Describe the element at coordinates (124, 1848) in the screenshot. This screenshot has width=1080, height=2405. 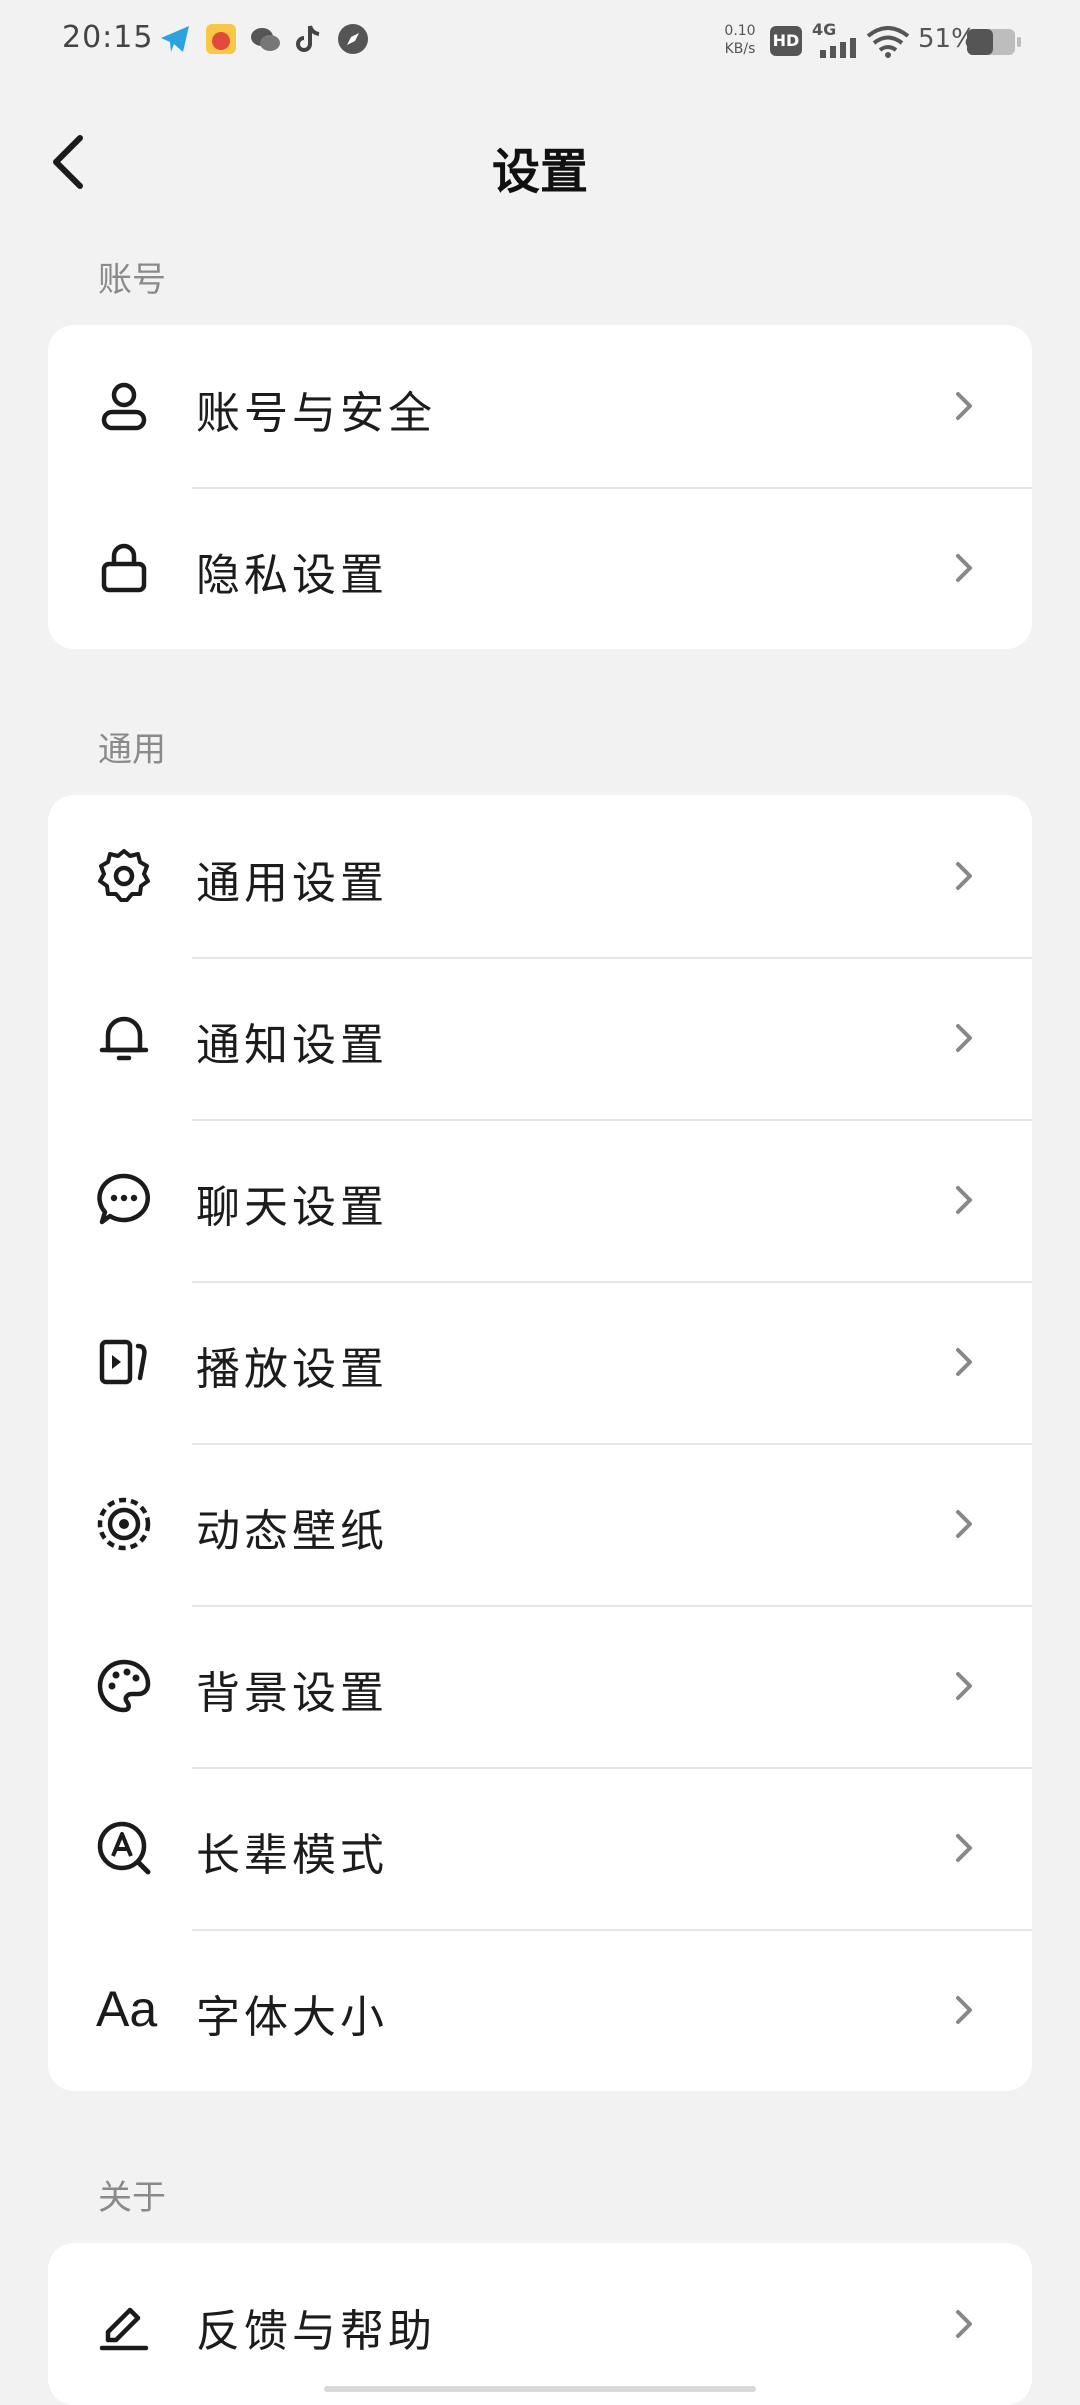
I see `elder-mode-icon` at that location.